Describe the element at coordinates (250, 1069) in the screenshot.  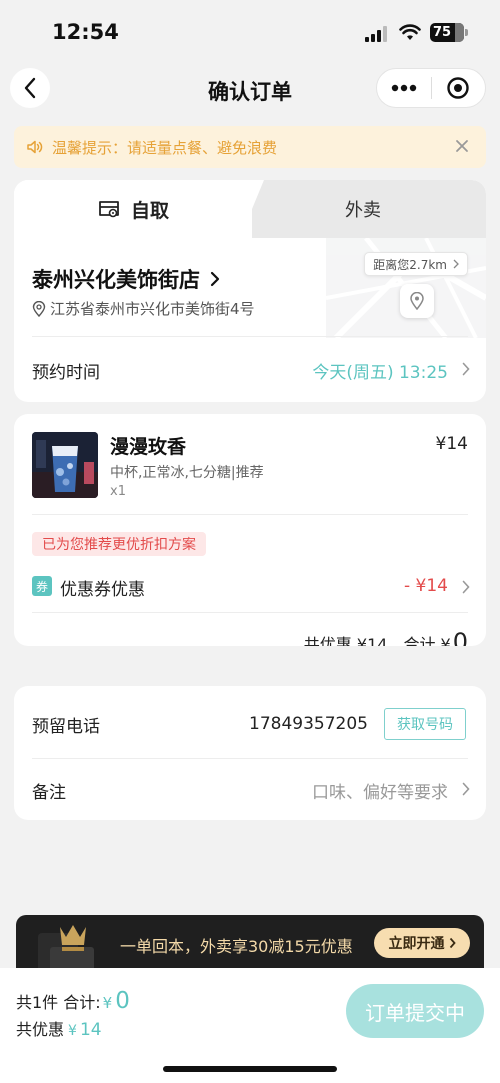
I see `home-indicator` at that location.